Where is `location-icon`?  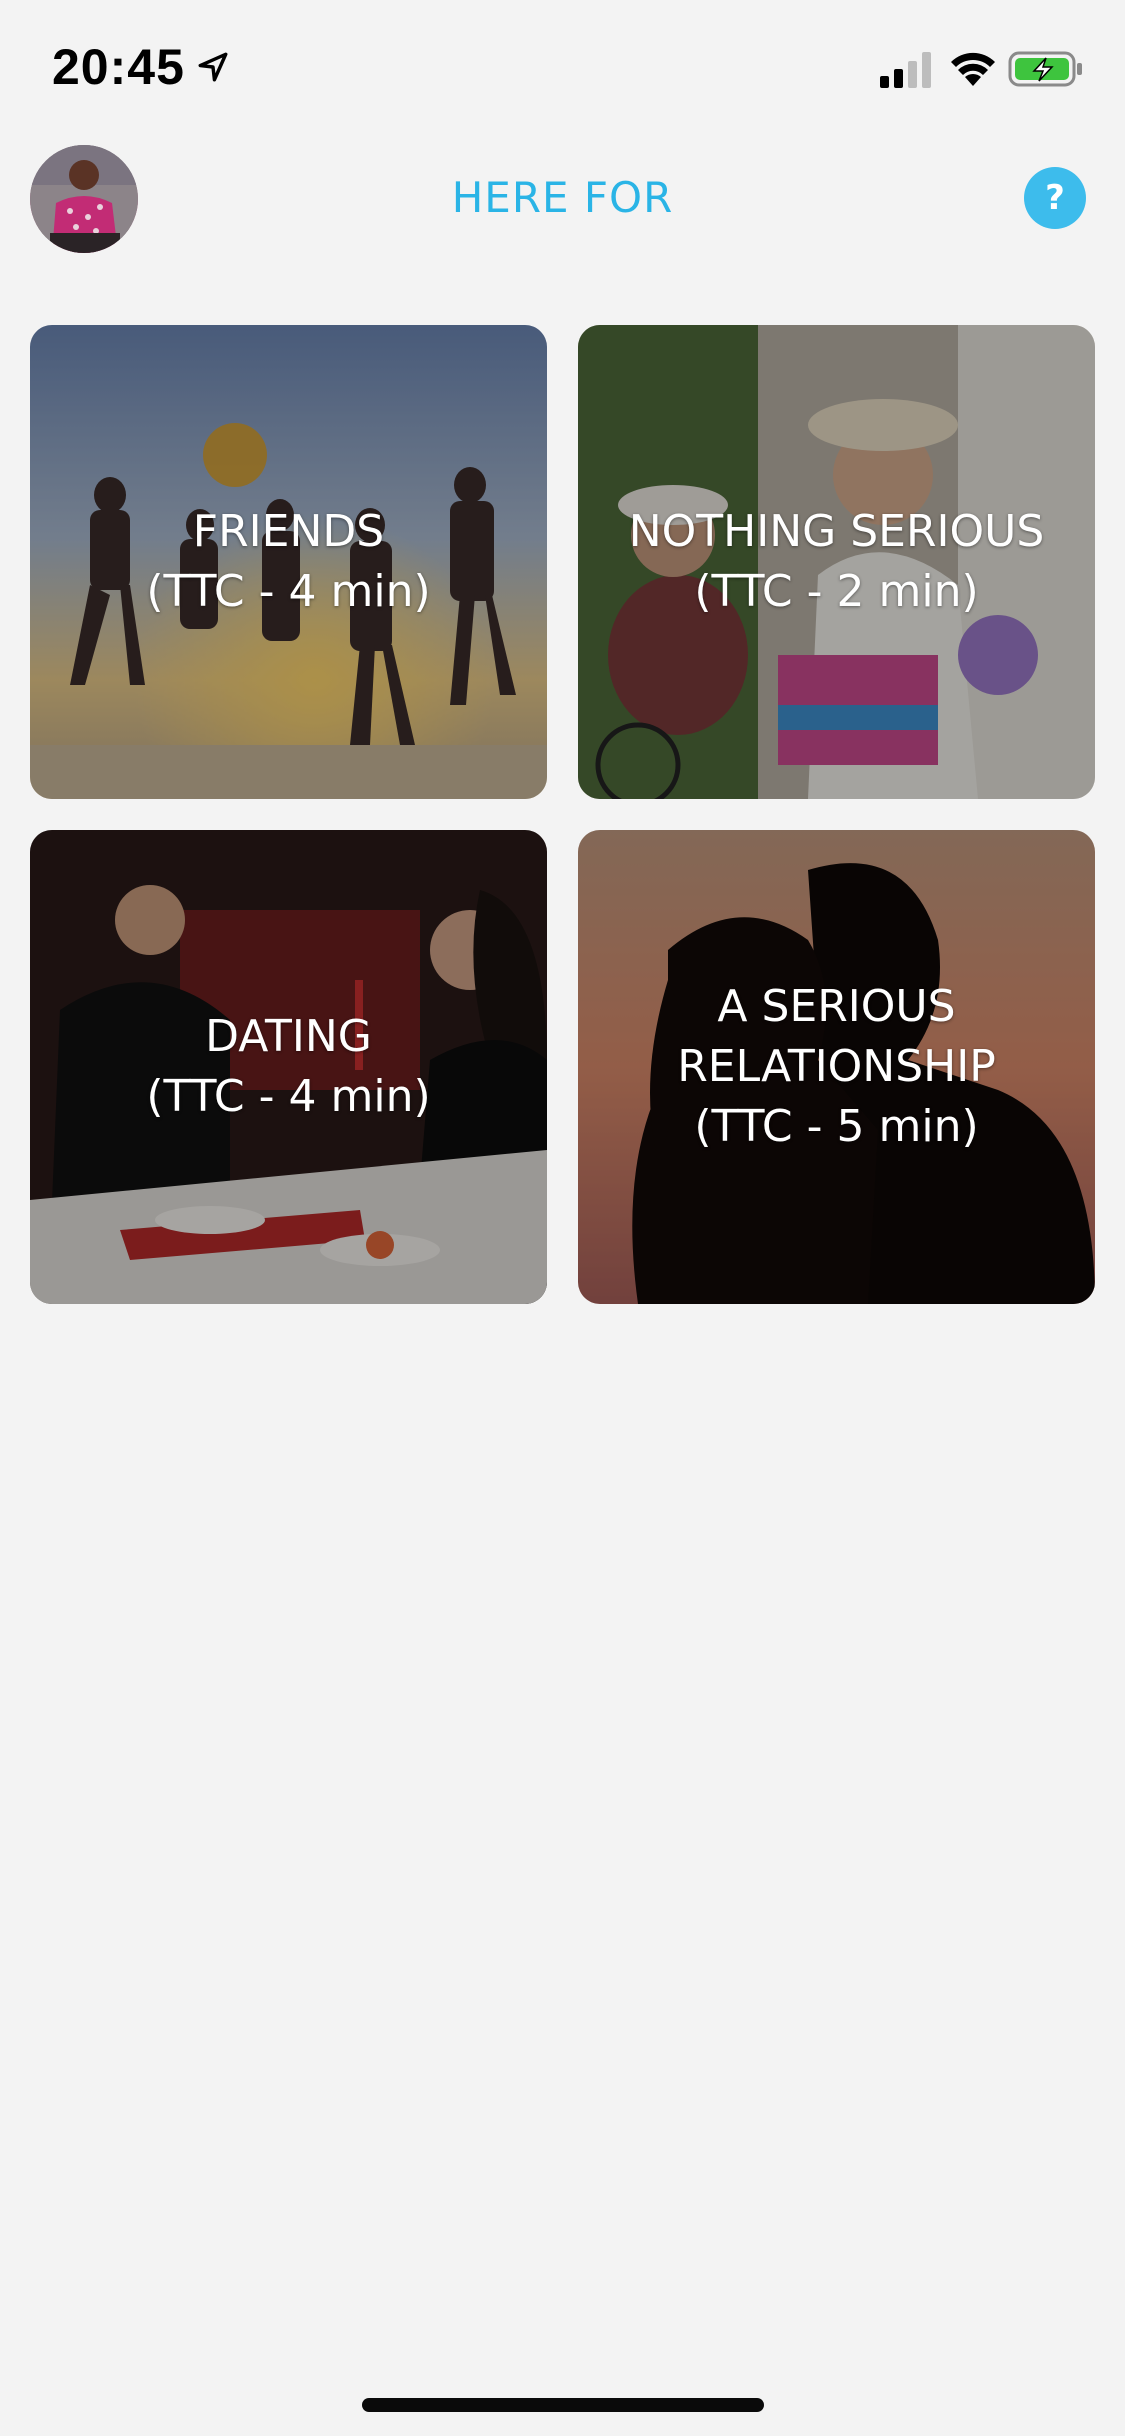
location-icon is located at coordinates (213, 67).